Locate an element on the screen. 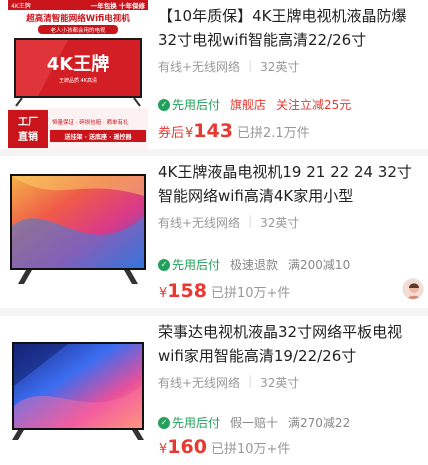 The width and height of the screenshot is (428, 465). tag-refund: 极速退款 is located at coordinates (254, 265).